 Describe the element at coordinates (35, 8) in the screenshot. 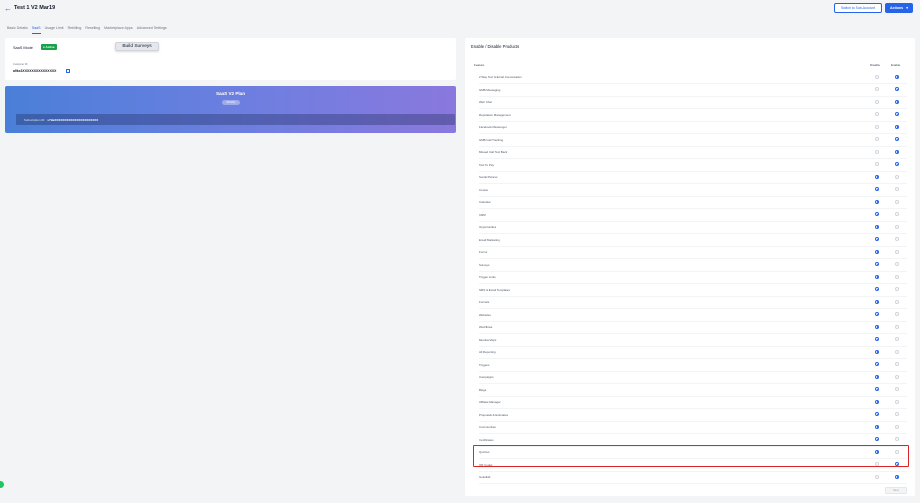

I see `page-title: Test 1 V2 Mar19` at that location.